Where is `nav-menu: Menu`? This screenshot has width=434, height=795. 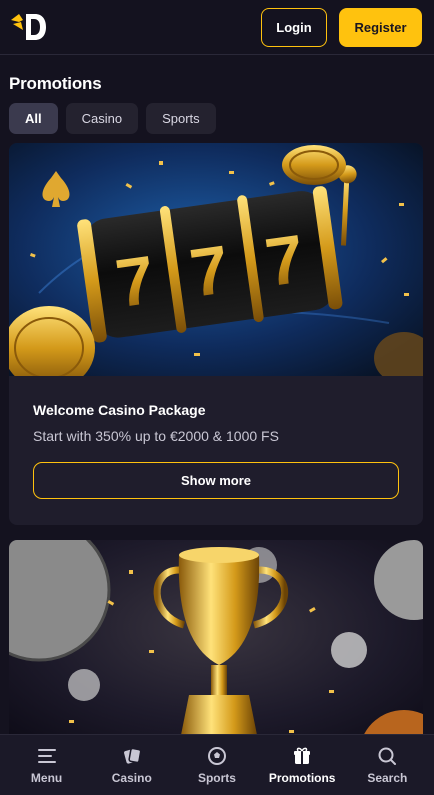
nav-menu: Menu is located at coordinates (47, 765).